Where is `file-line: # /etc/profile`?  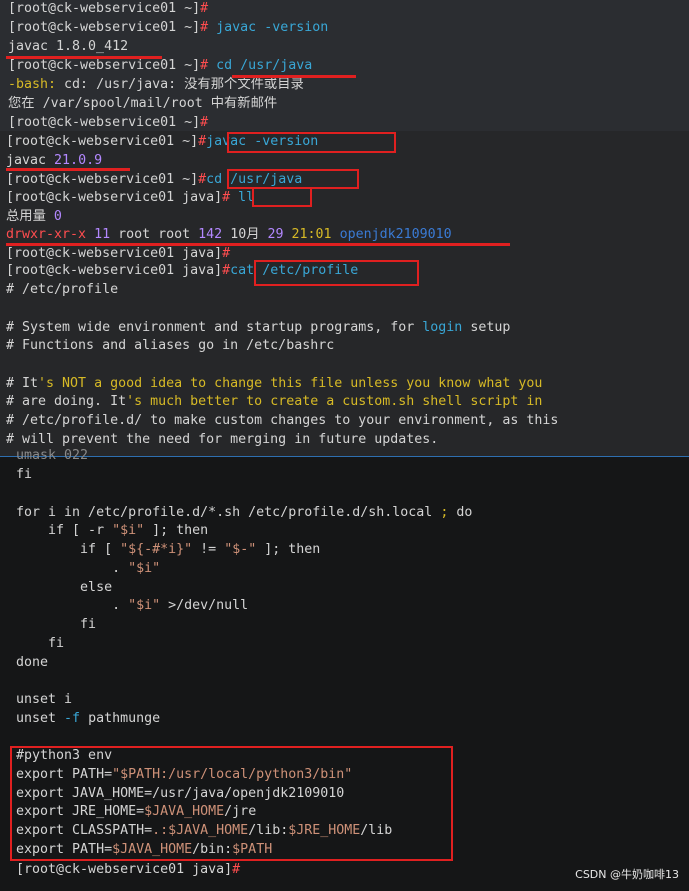 file-line: # /etc/profile is located at coordinates (62, 289).